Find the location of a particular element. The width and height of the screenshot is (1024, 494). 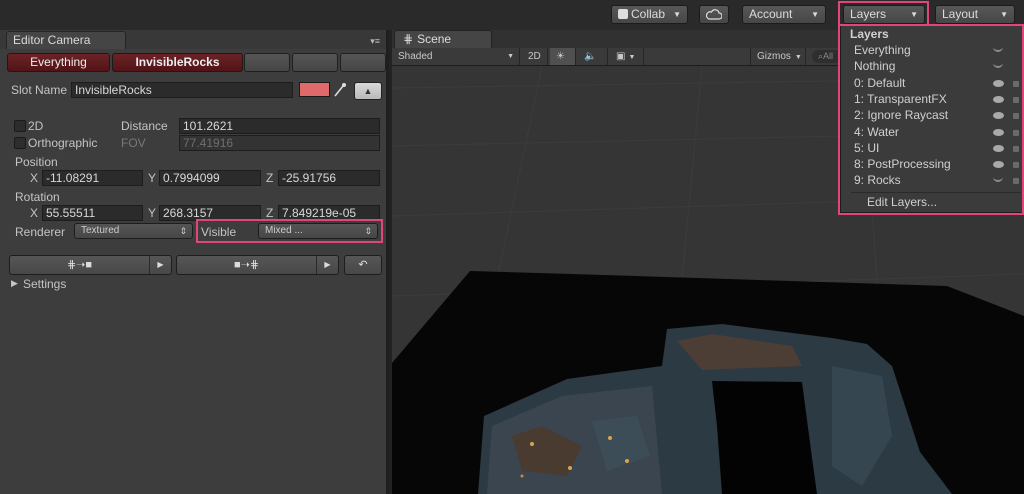

undo-icon: ↶ is located at coordinates (363, 265).